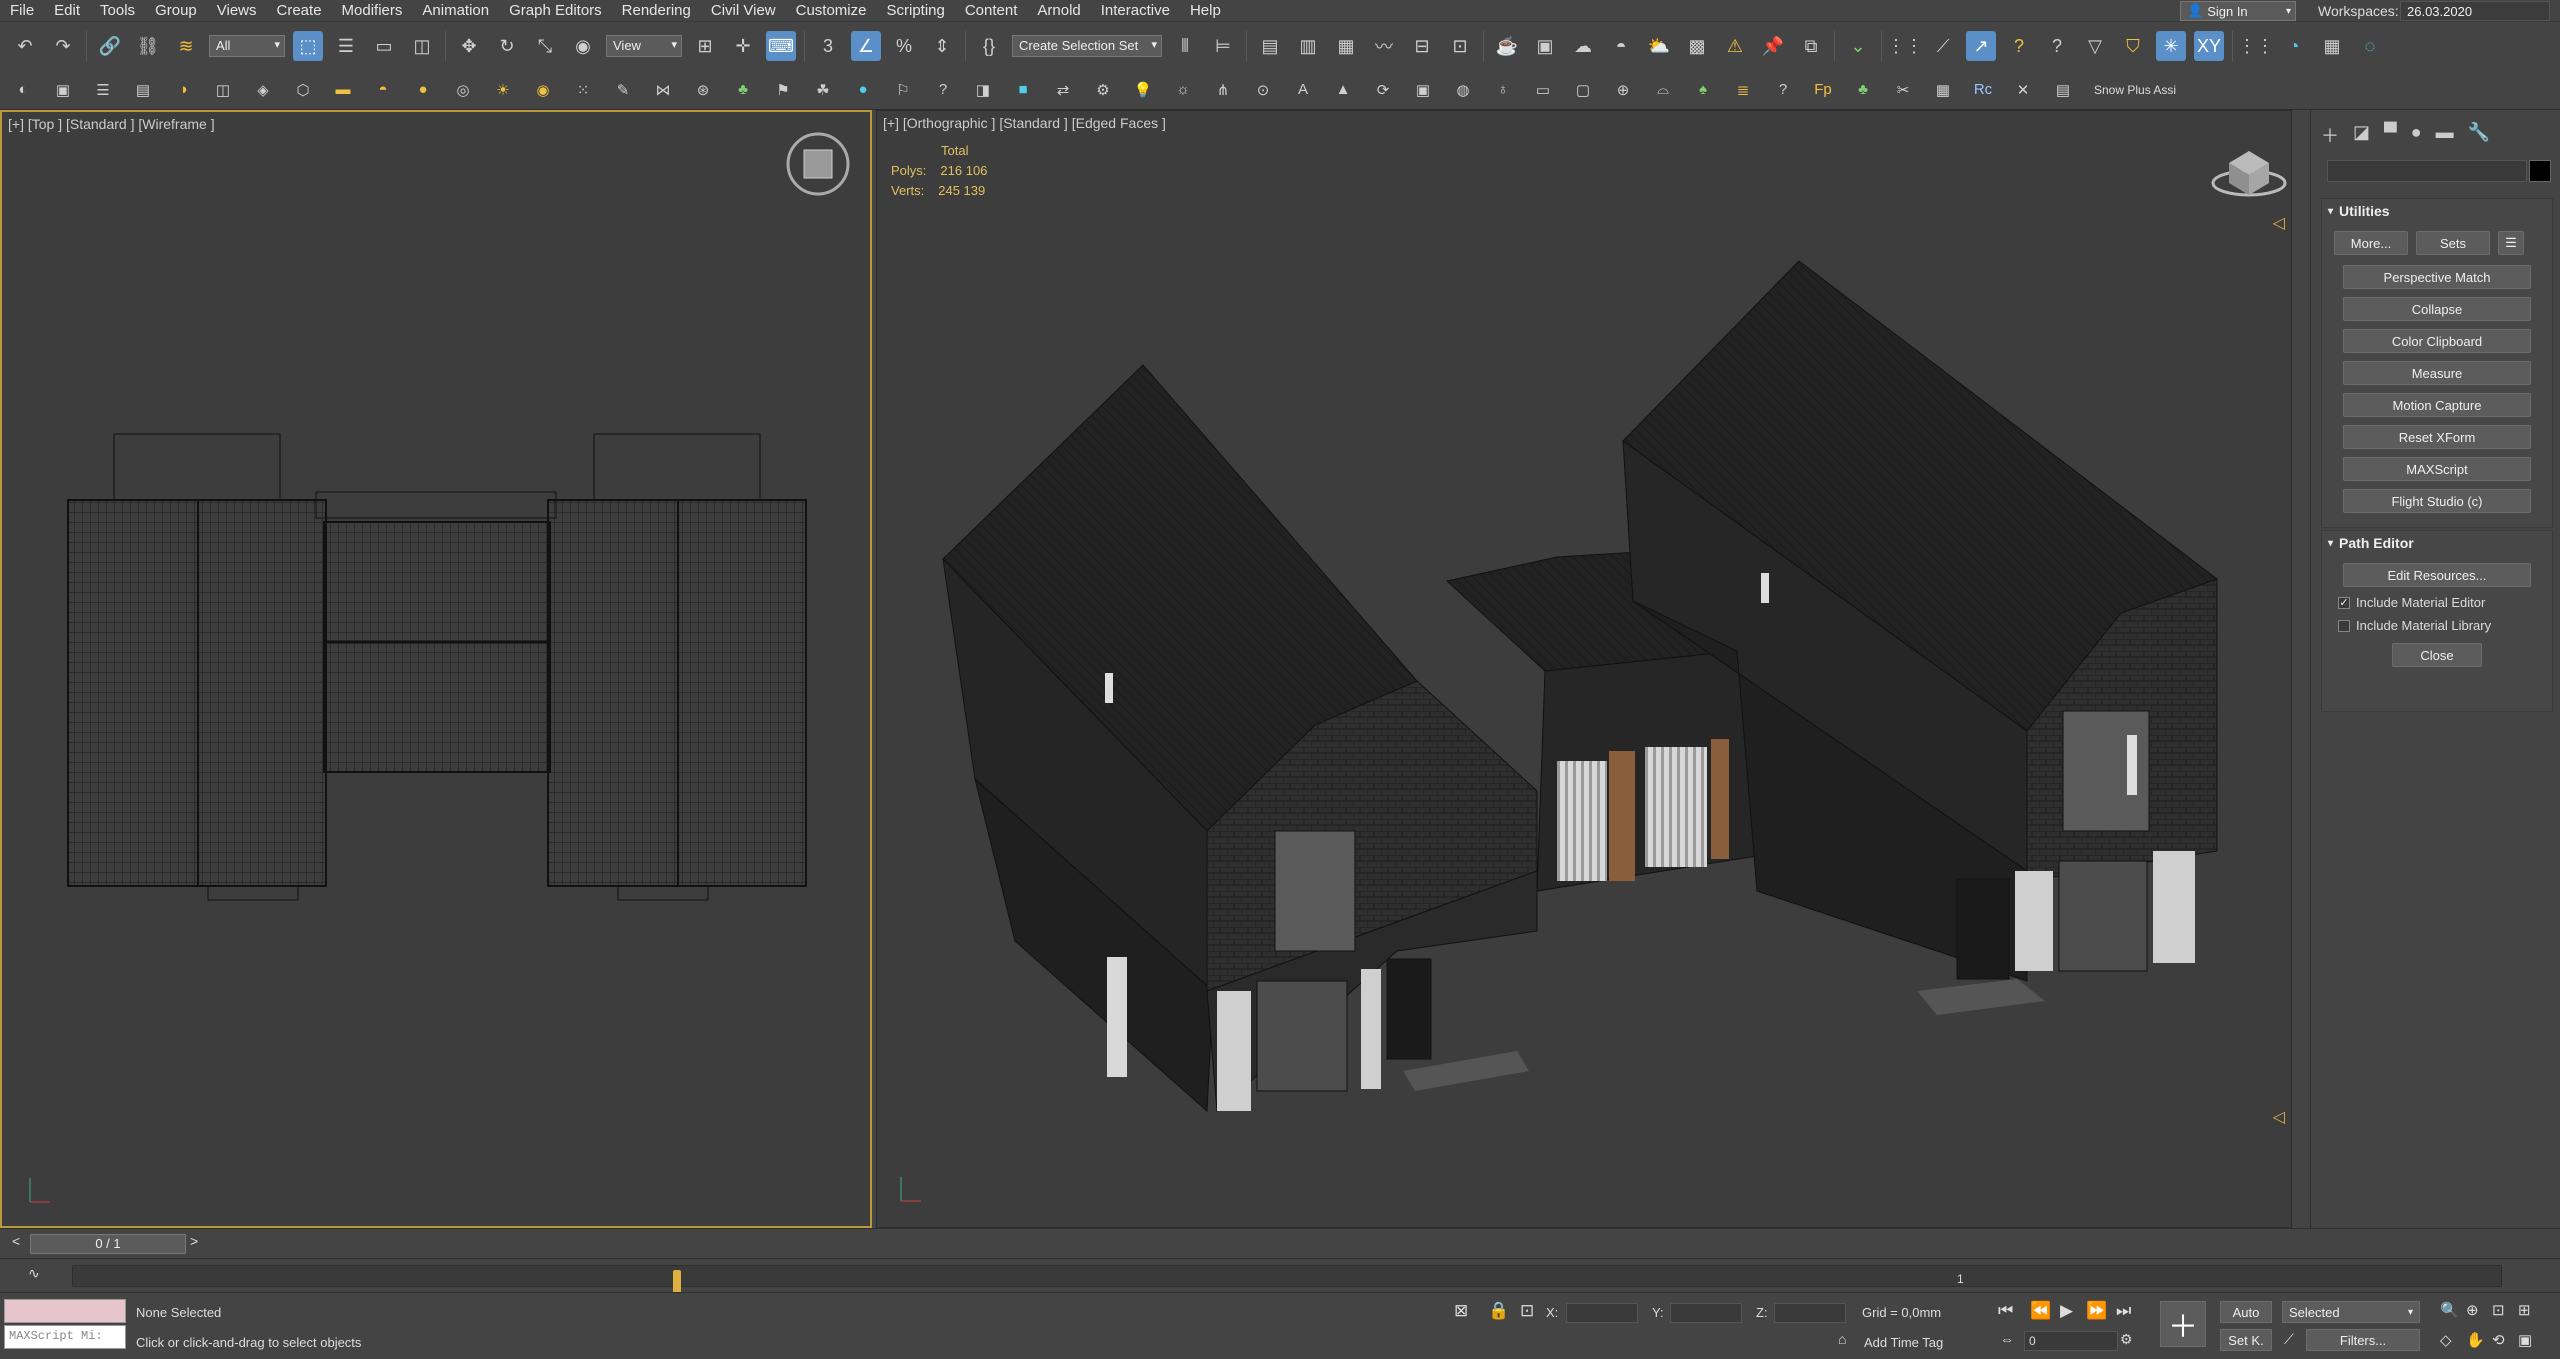  What do you see at coordinates (22, 10) in the screenshot?
I see `menu-item-file: File` at bounding box center [22, 10].